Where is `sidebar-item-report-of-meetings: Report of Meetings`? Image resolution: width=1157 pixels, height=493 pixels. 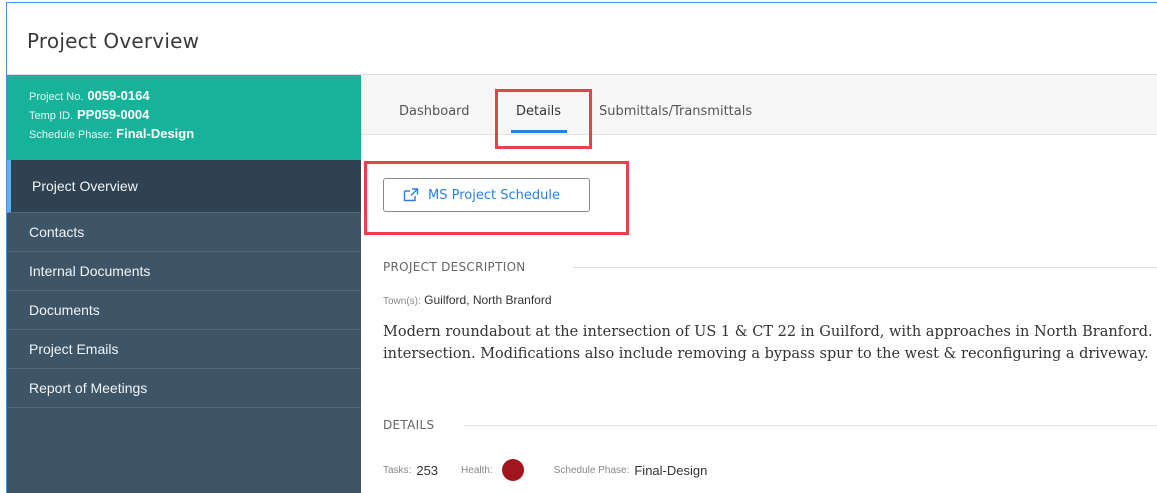 sidebar-item-report-of-meetings: Report of Meetings is located at coordinates (184, 388).